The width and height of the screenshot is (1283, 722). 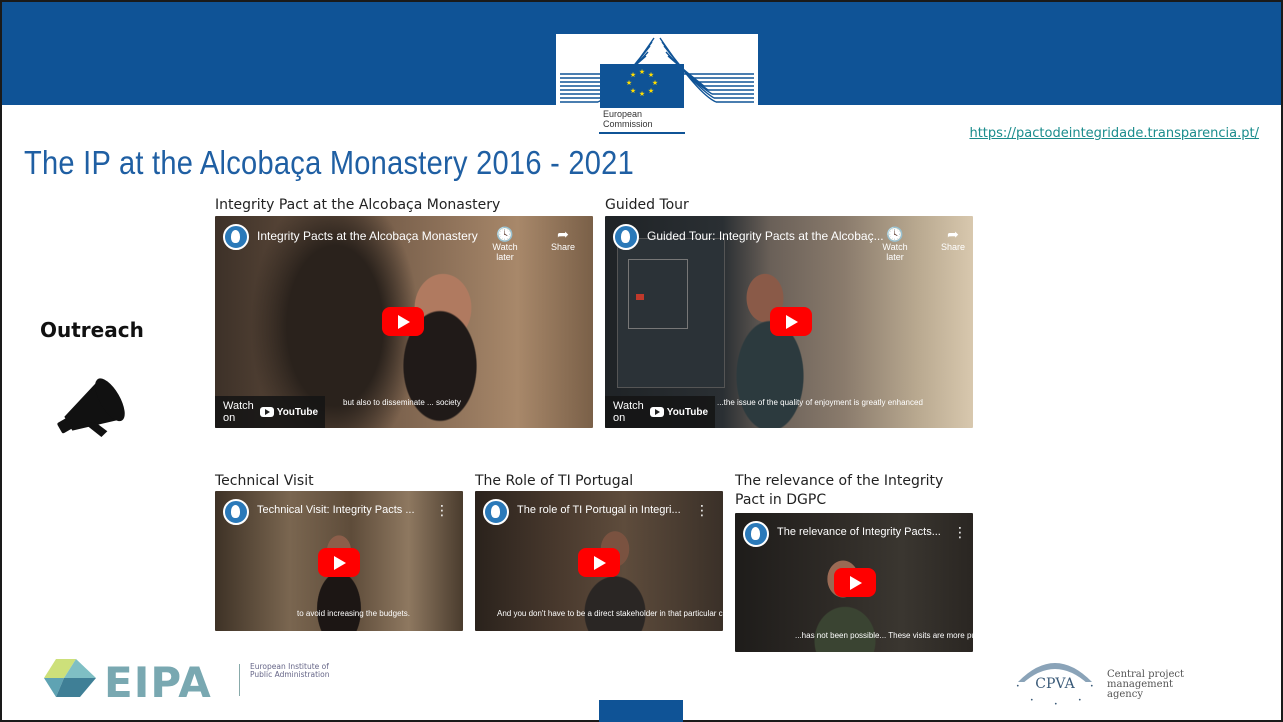 I want to click on eipa-separator, so click(x=239, y=680).